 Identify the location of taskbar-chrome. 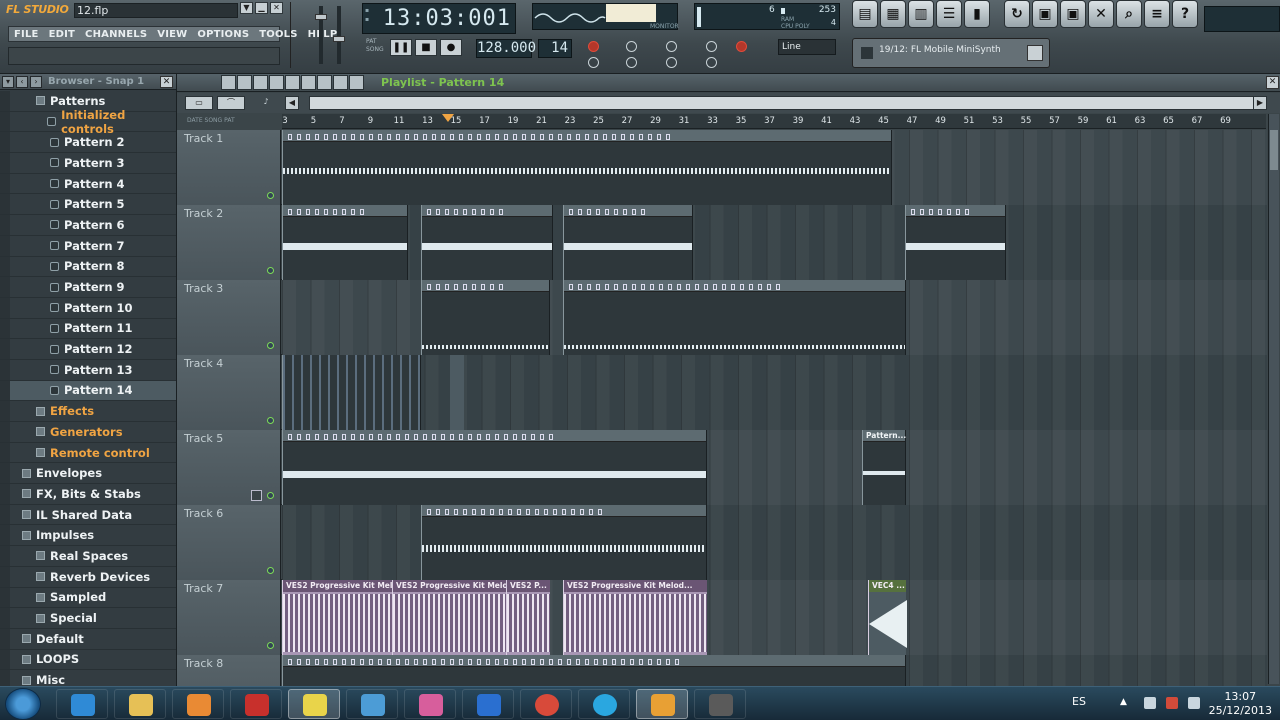
(546, 704).